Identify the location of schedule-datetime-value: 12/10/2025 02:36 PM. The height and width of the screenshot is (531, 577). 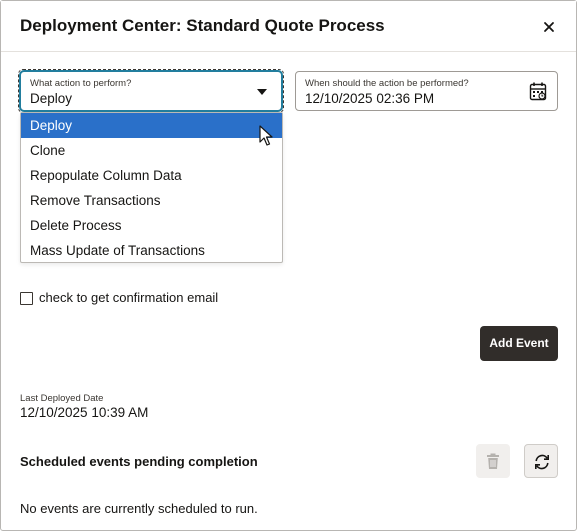
(370, 98).